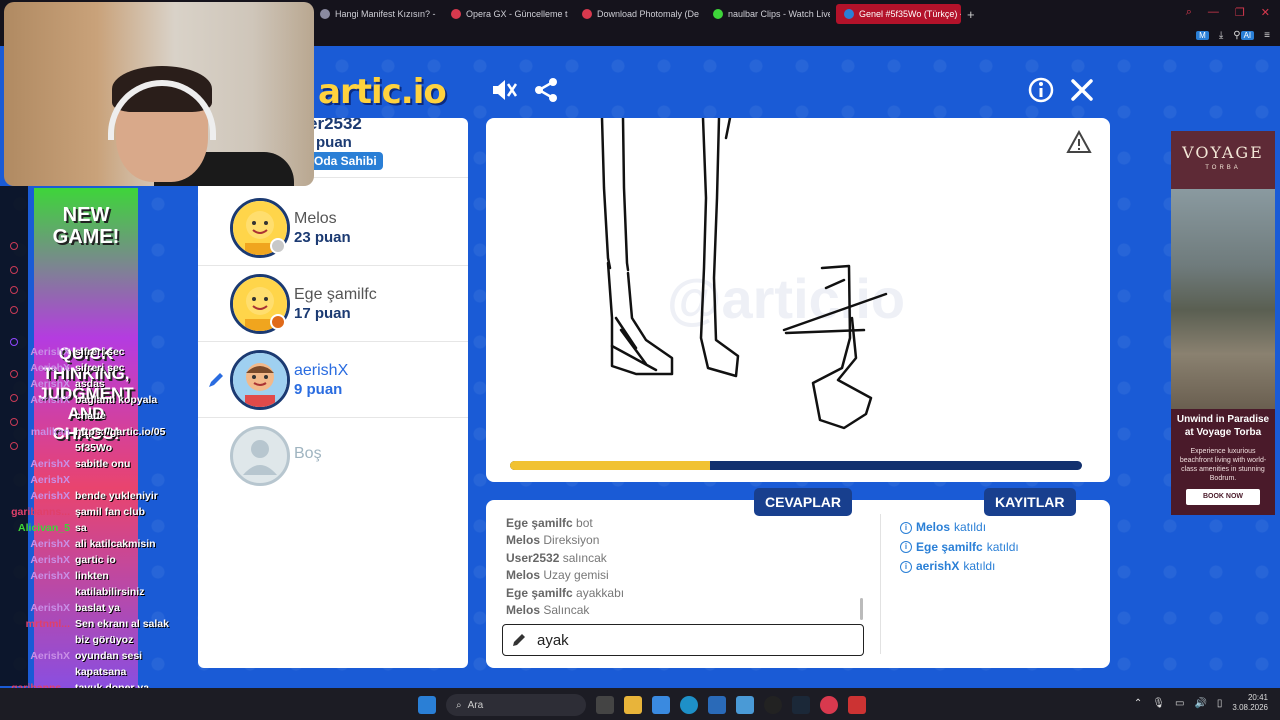  I want to click on mute-icon, so click(504, 90).